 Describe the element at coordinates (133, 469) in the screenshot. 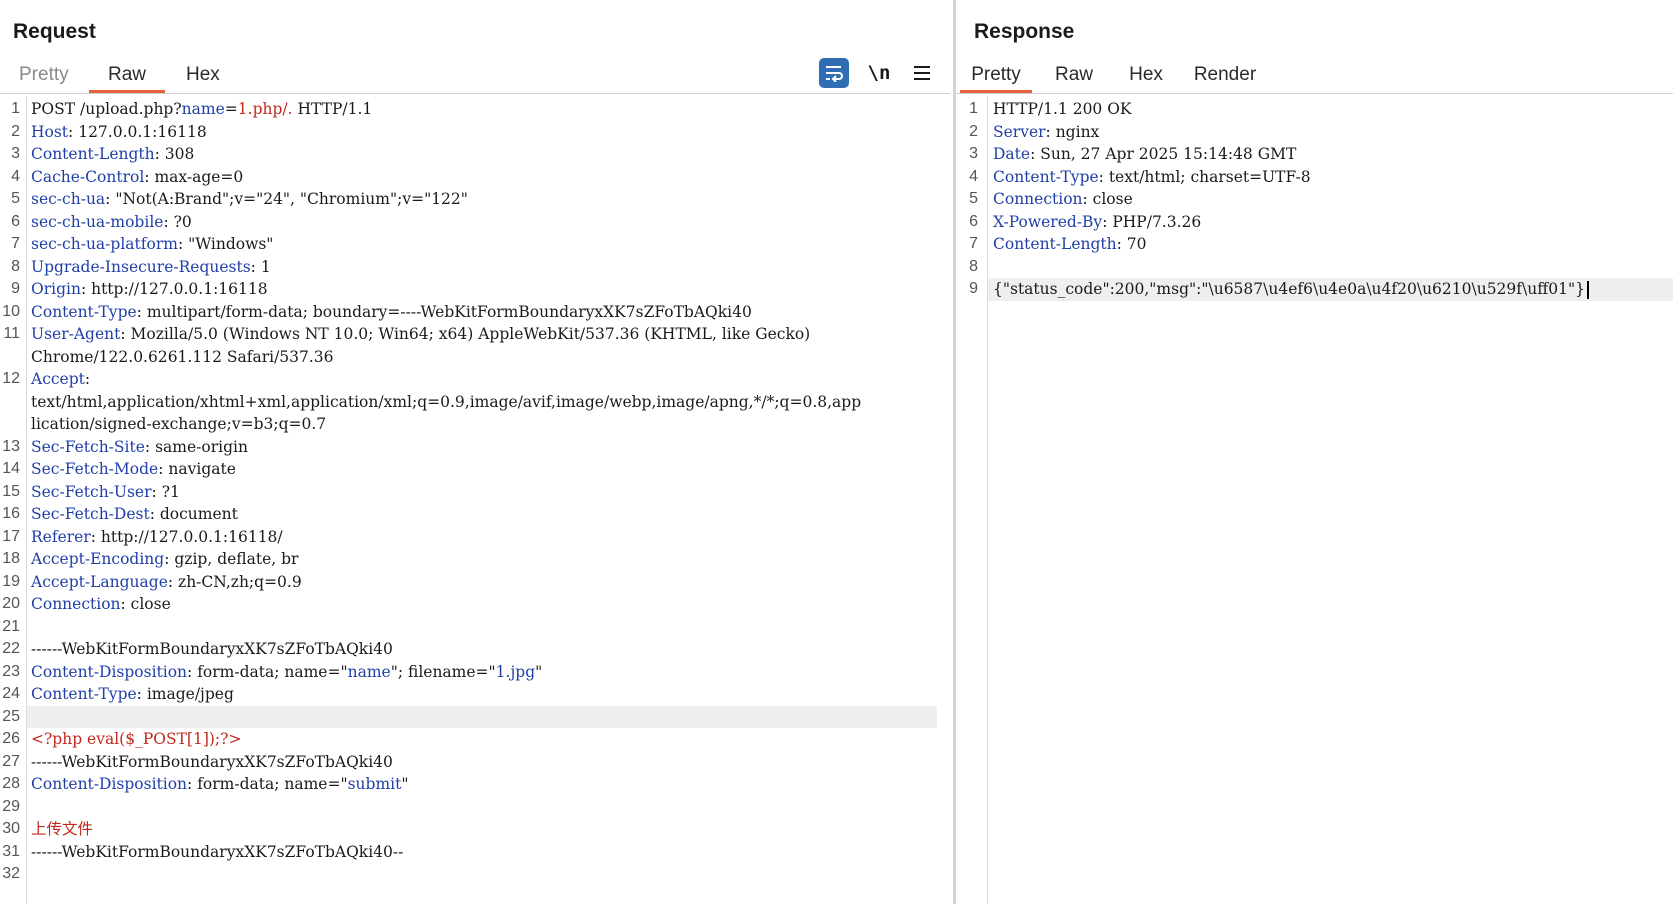

I see `line-text: Sec-Fetch-Mode: navigate` at that location.